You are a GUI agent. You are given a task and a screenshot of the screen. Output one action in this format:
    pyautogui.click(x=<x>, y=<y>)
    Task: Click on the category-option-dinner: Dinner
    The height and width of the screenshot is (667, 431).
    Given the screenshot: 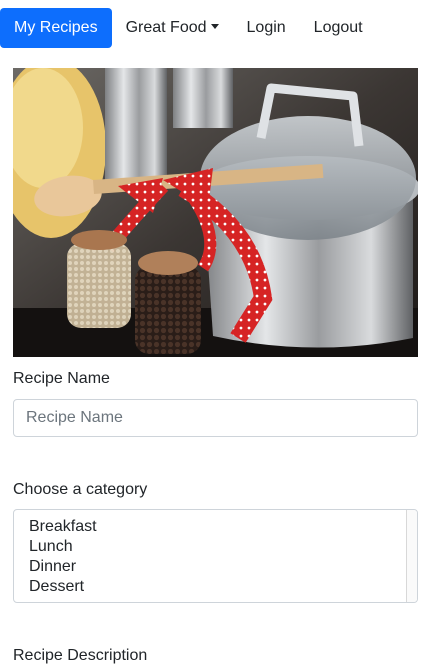 What is the action you would take?
    pyautogui.click(x=215, y=567)
    